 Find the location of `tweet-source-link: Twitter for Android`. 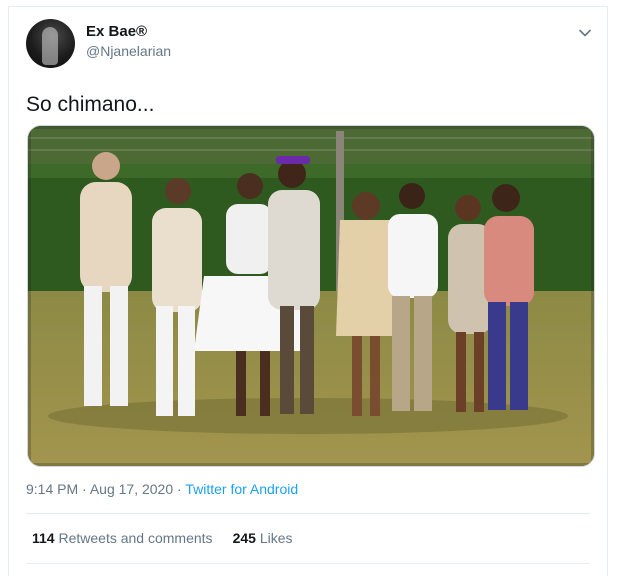

tweet-source-link: Twitter for Android is located at coordinates (241, 489).